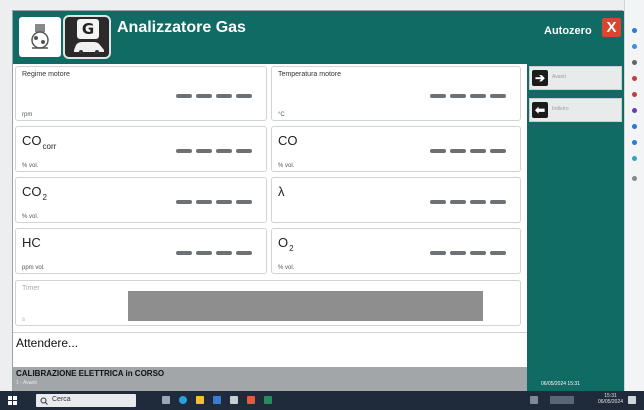 The width and height of the screenshot is (644, 410). I want to click on task-view-icon, so click(166, 400).